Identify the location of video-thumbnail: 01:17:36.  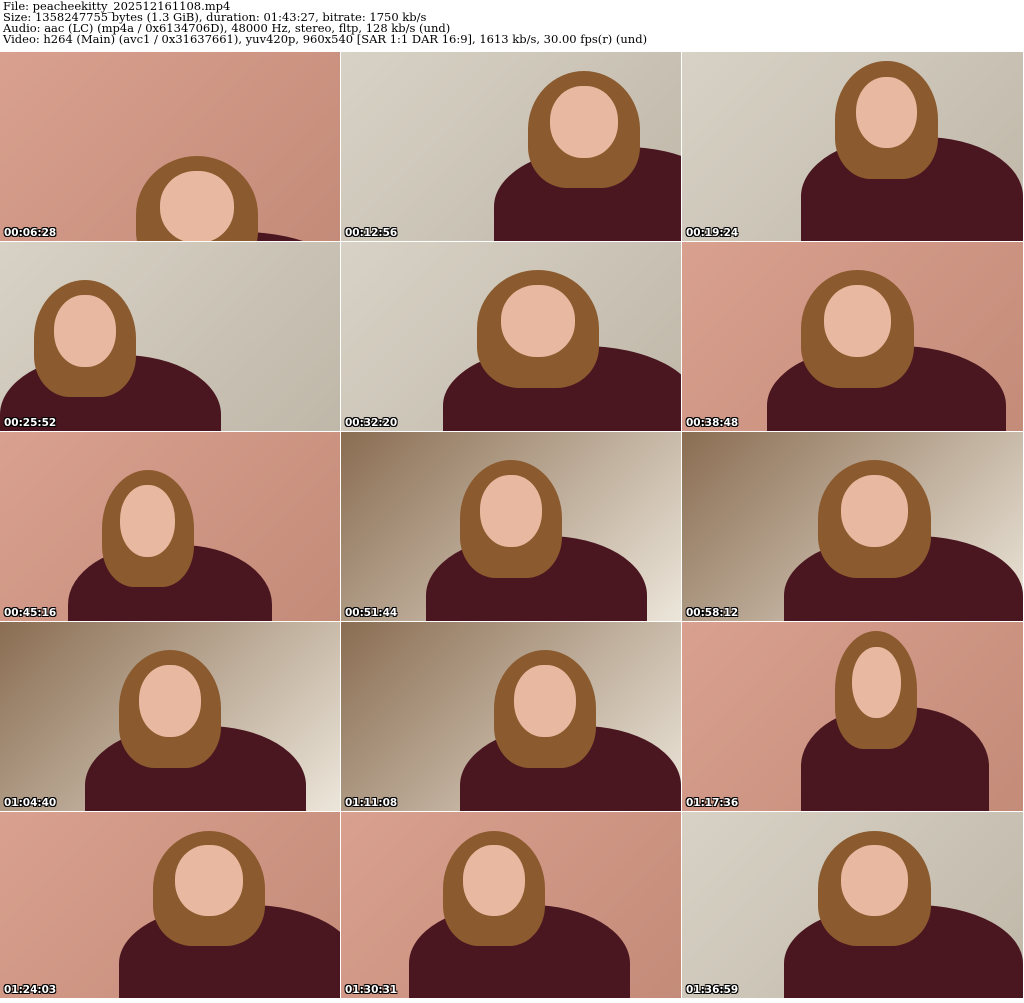
(852, 717).